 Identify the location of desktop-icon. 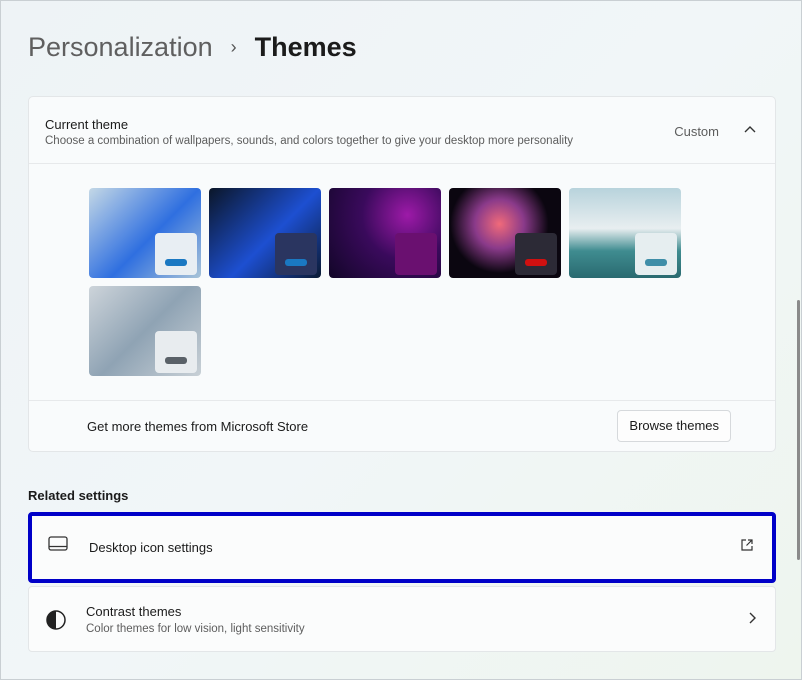
(58, 546).